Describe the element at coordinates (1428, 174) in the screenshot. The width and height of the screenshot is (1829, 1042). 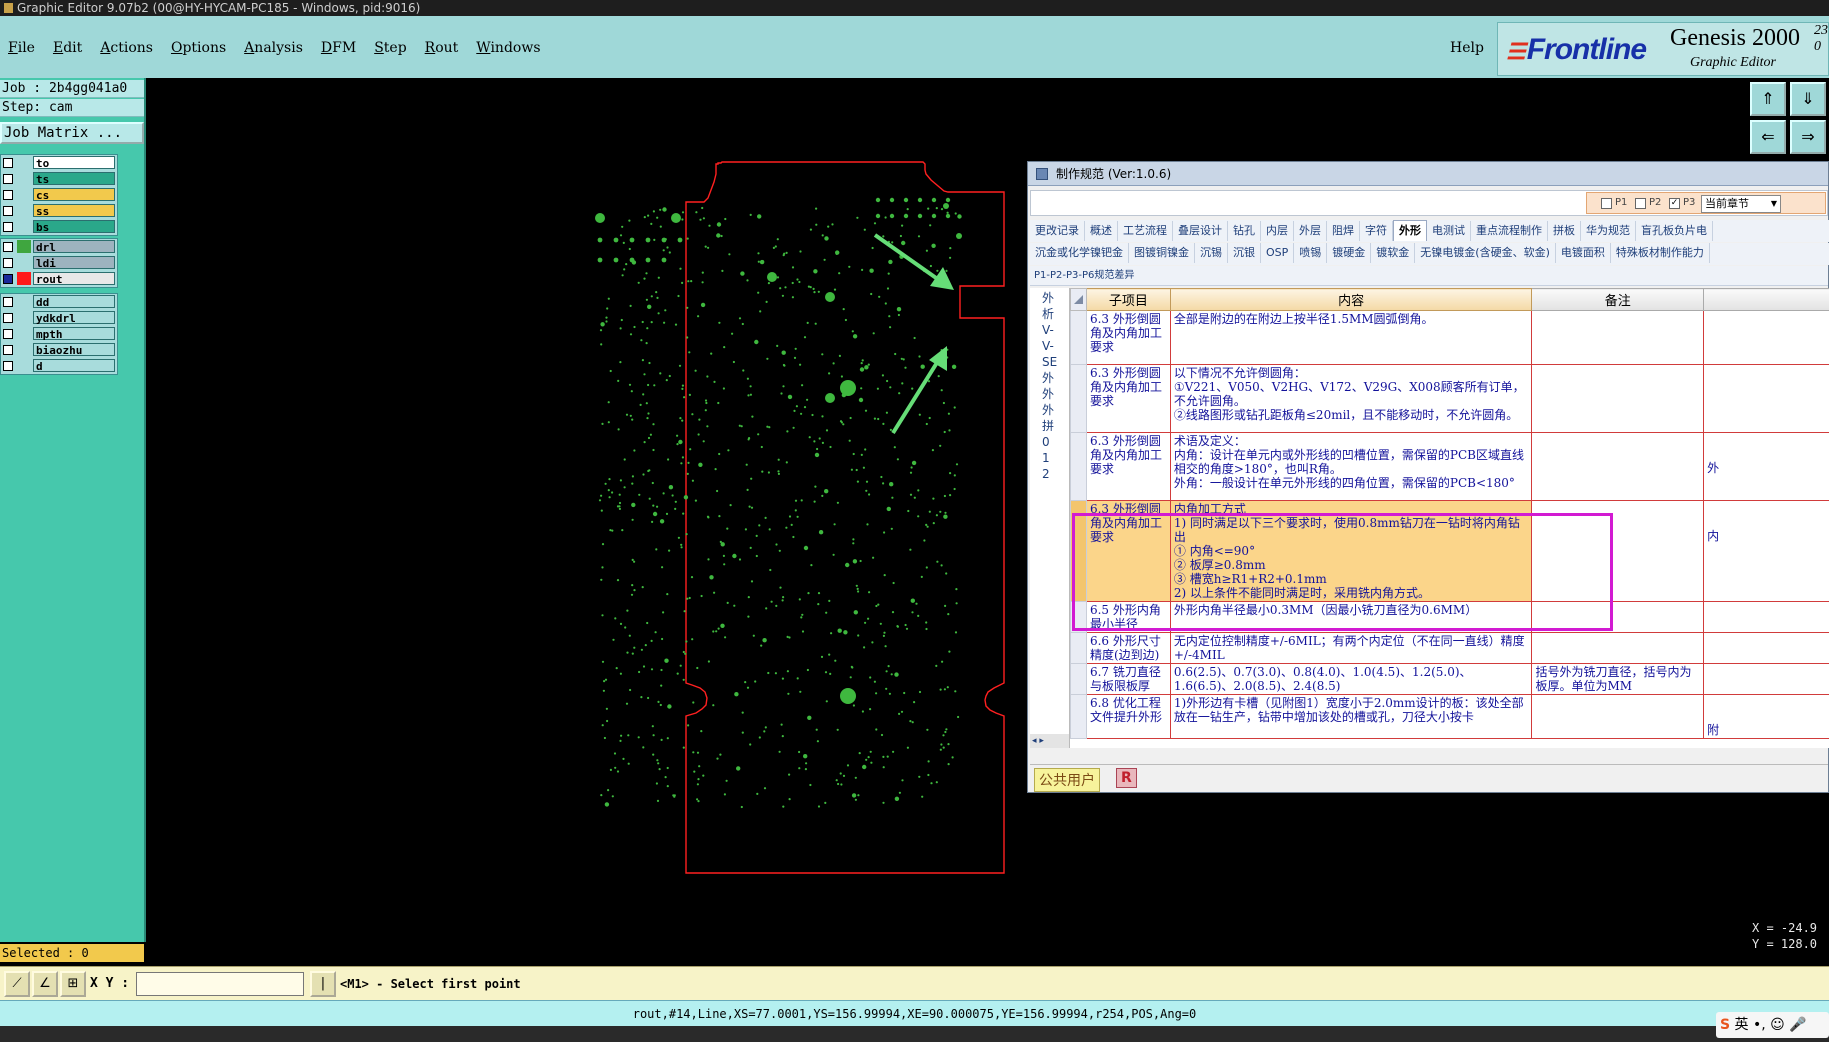
I see `dialog-titlebar: 制作规范 (Ver:1.0.6)` at that location.